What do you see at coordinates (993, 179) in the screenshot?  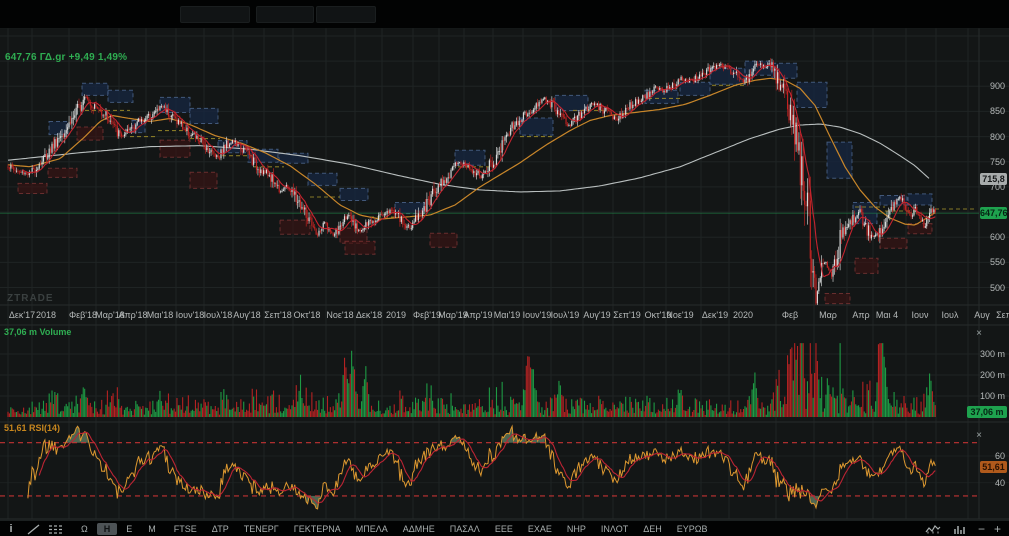 I see `ma200-value-badge: 715,8` at bounding box center [993, 179].